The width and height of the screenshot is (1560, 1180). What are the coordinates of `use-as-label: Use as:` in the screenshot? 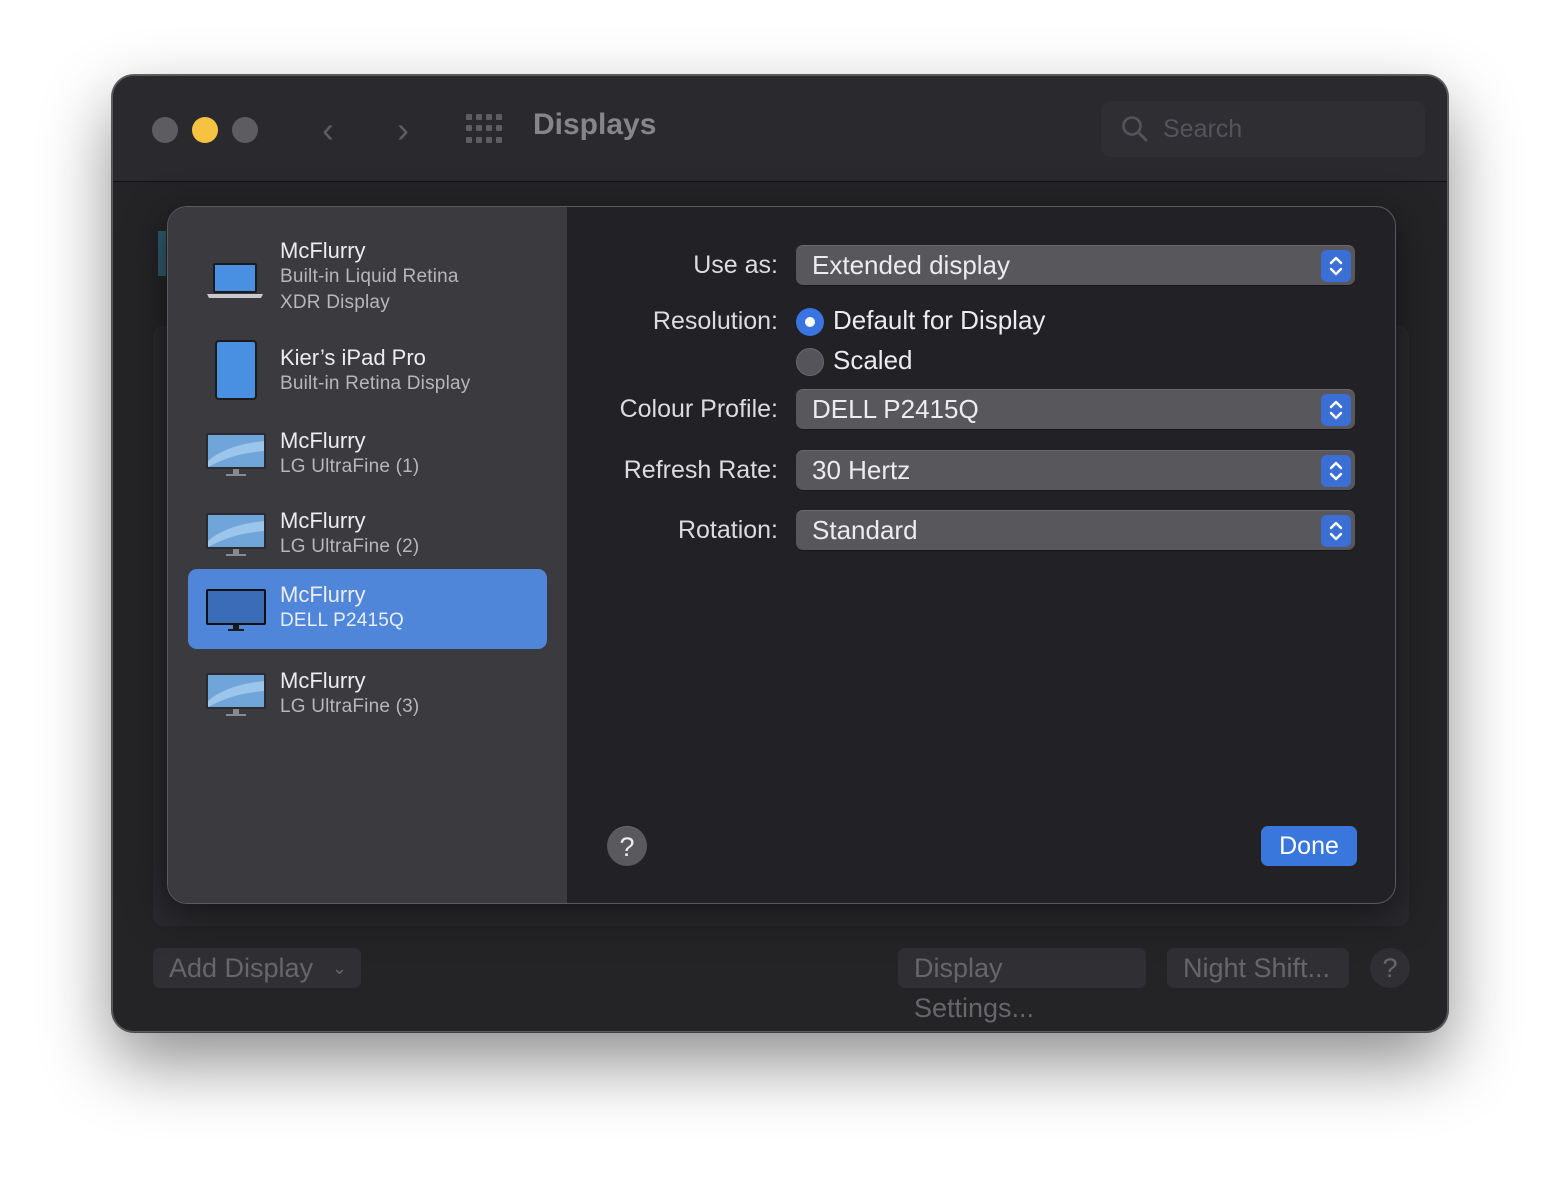 It's located at (735, 265).